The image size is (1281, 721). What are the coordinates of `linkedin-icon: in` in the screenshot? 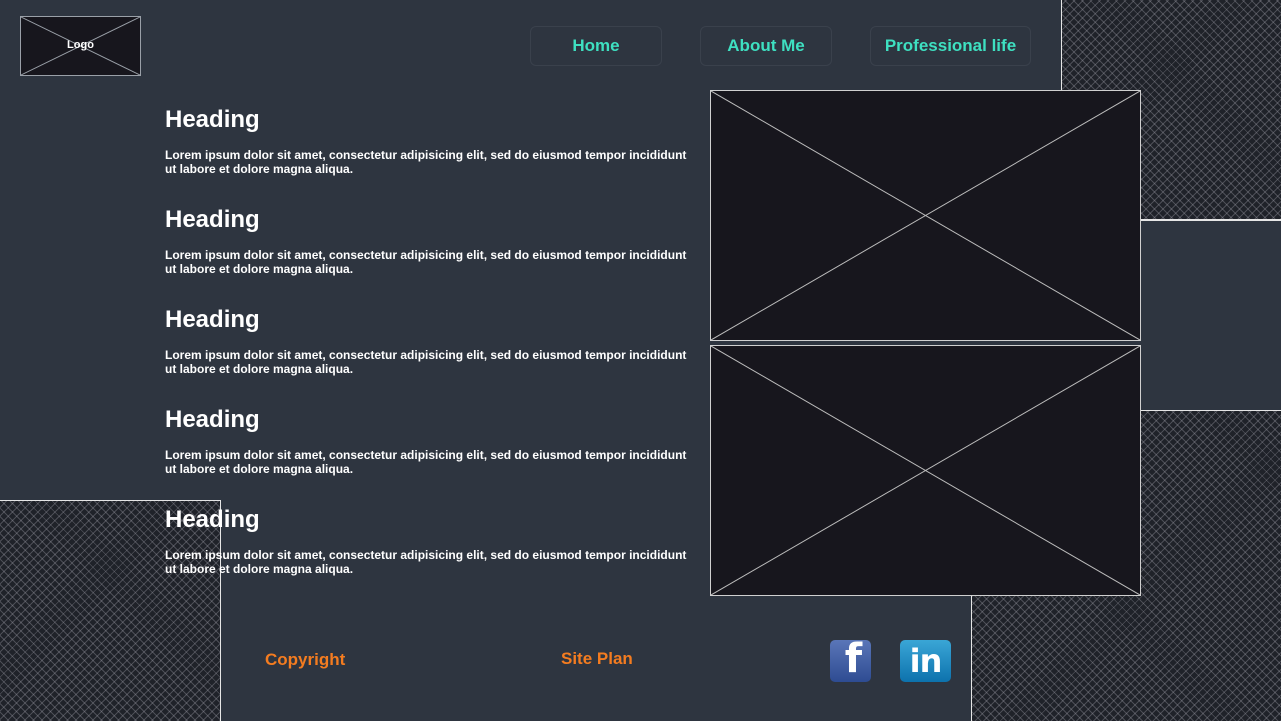 It's located at (925, 661).